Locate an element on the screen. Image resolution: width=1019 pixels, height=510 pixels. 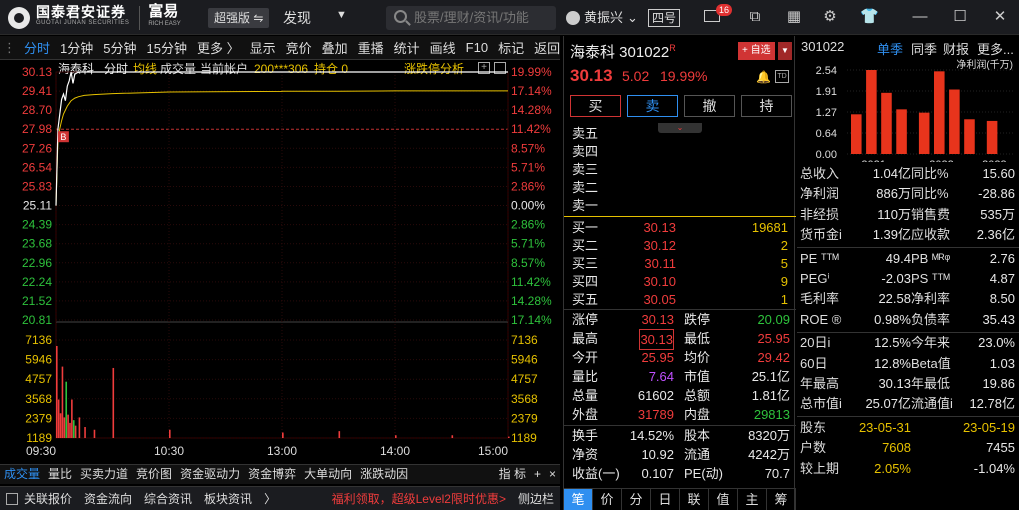
tab-fund-game: 资金博弈 is located at coordinates (272, 474).